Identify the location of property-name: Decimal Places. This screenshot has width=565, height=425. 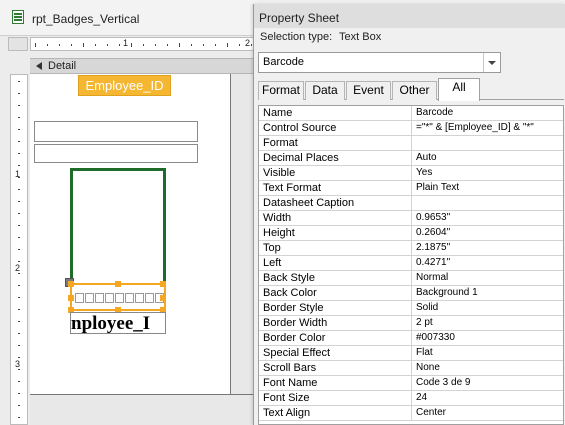
(335, 158).